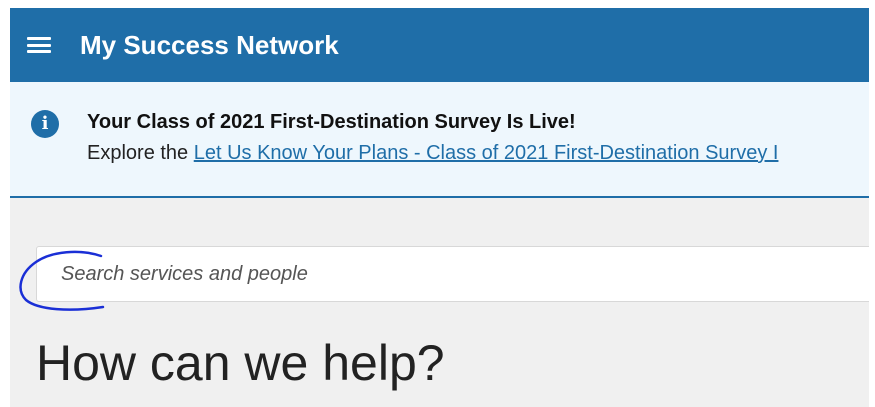 The width and height of the screenshot is (875, 407). I want to click on banner-body-prefix: Explore the, so click(140, 153).